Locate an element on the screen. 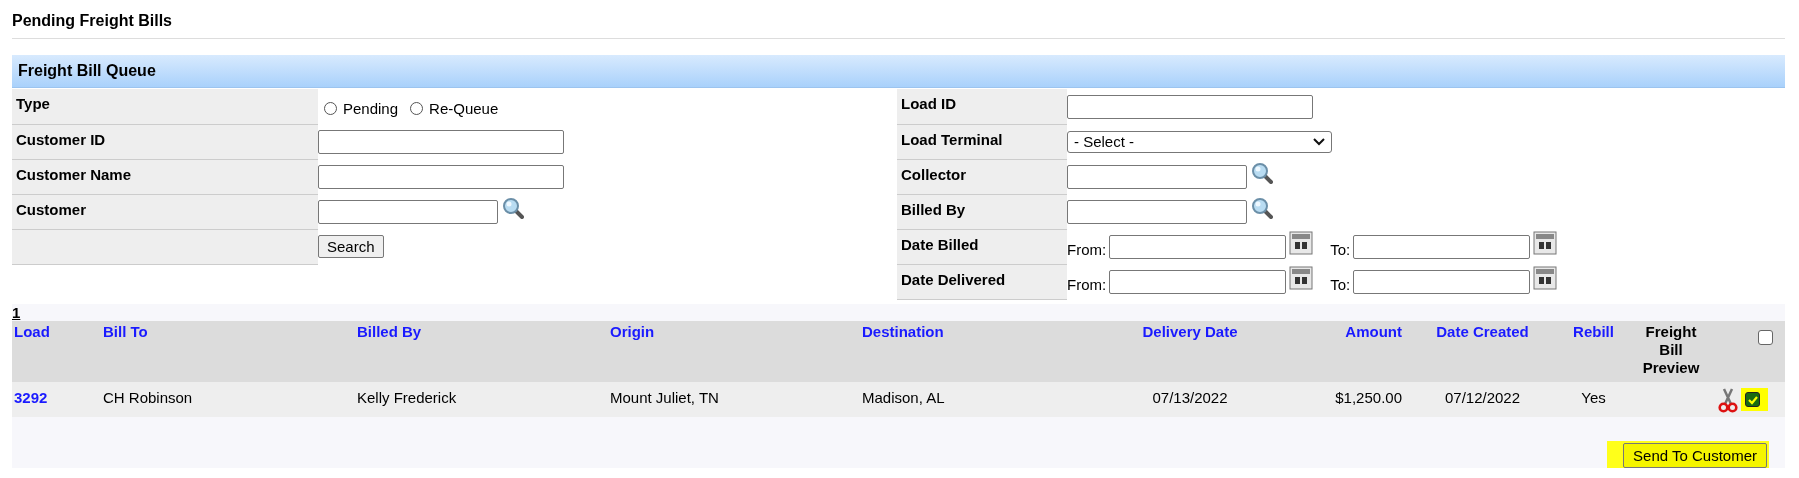 This screenshot has height=478, width=1799. column-header-link: Delivery Date is located at coordinates (1190, 331).